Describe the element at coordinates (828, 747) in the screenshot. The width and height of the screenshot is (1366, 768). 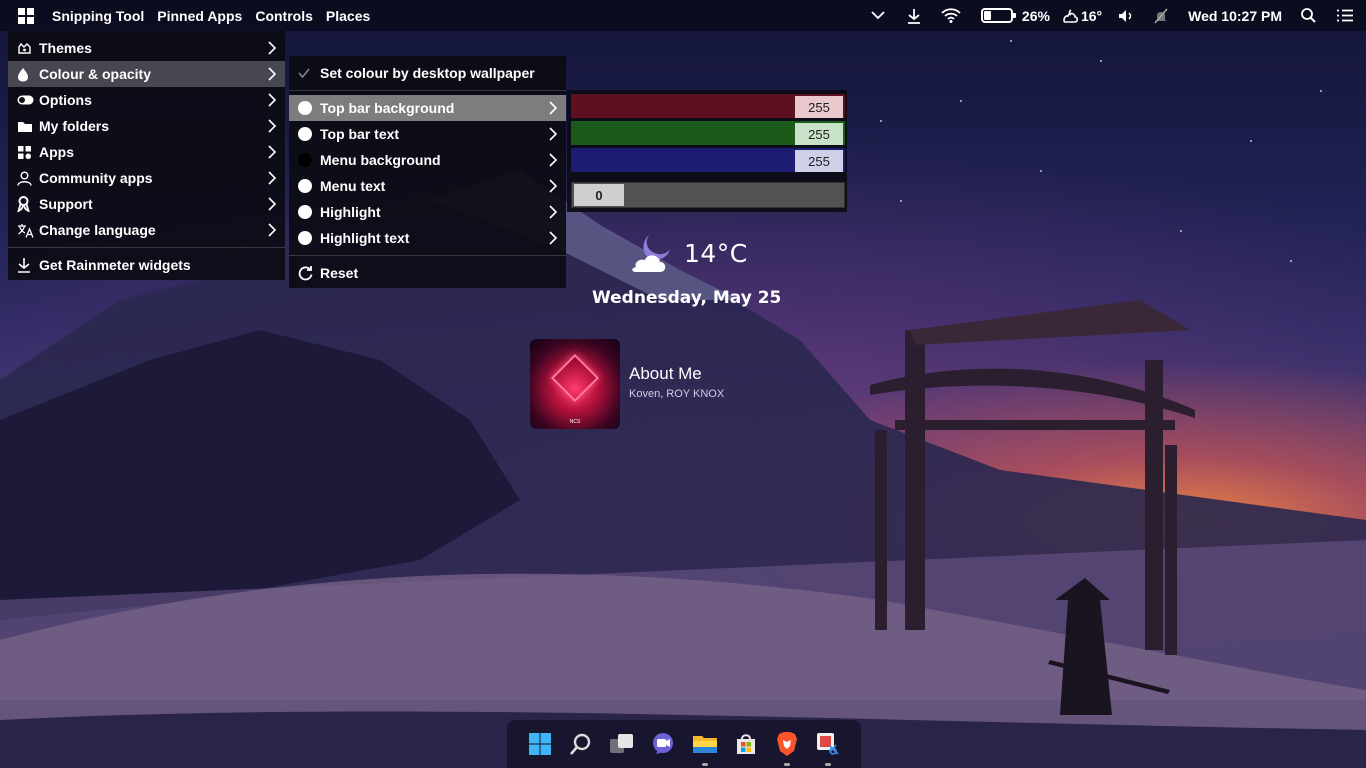
I see `snipping-tool-icon` at that location.